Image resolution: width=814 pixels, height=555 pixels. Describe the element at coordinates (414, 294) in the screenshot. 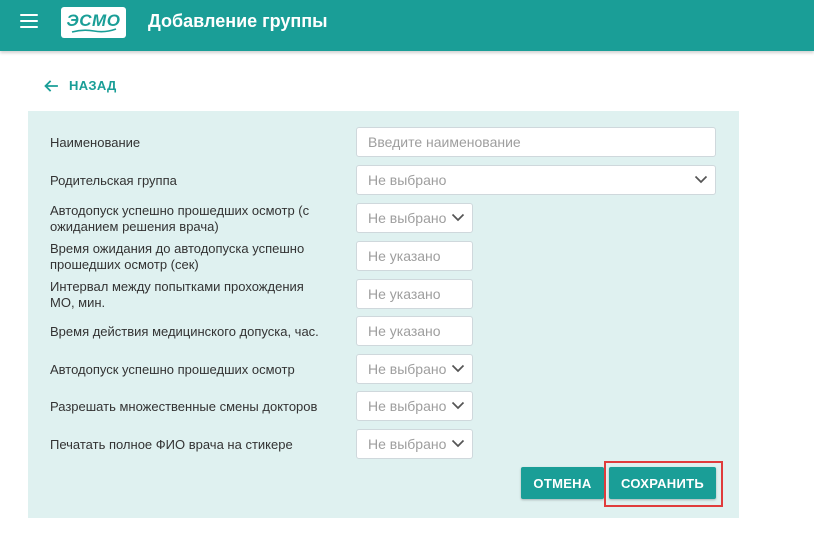

I see `interval-input: Не указано` at that location.